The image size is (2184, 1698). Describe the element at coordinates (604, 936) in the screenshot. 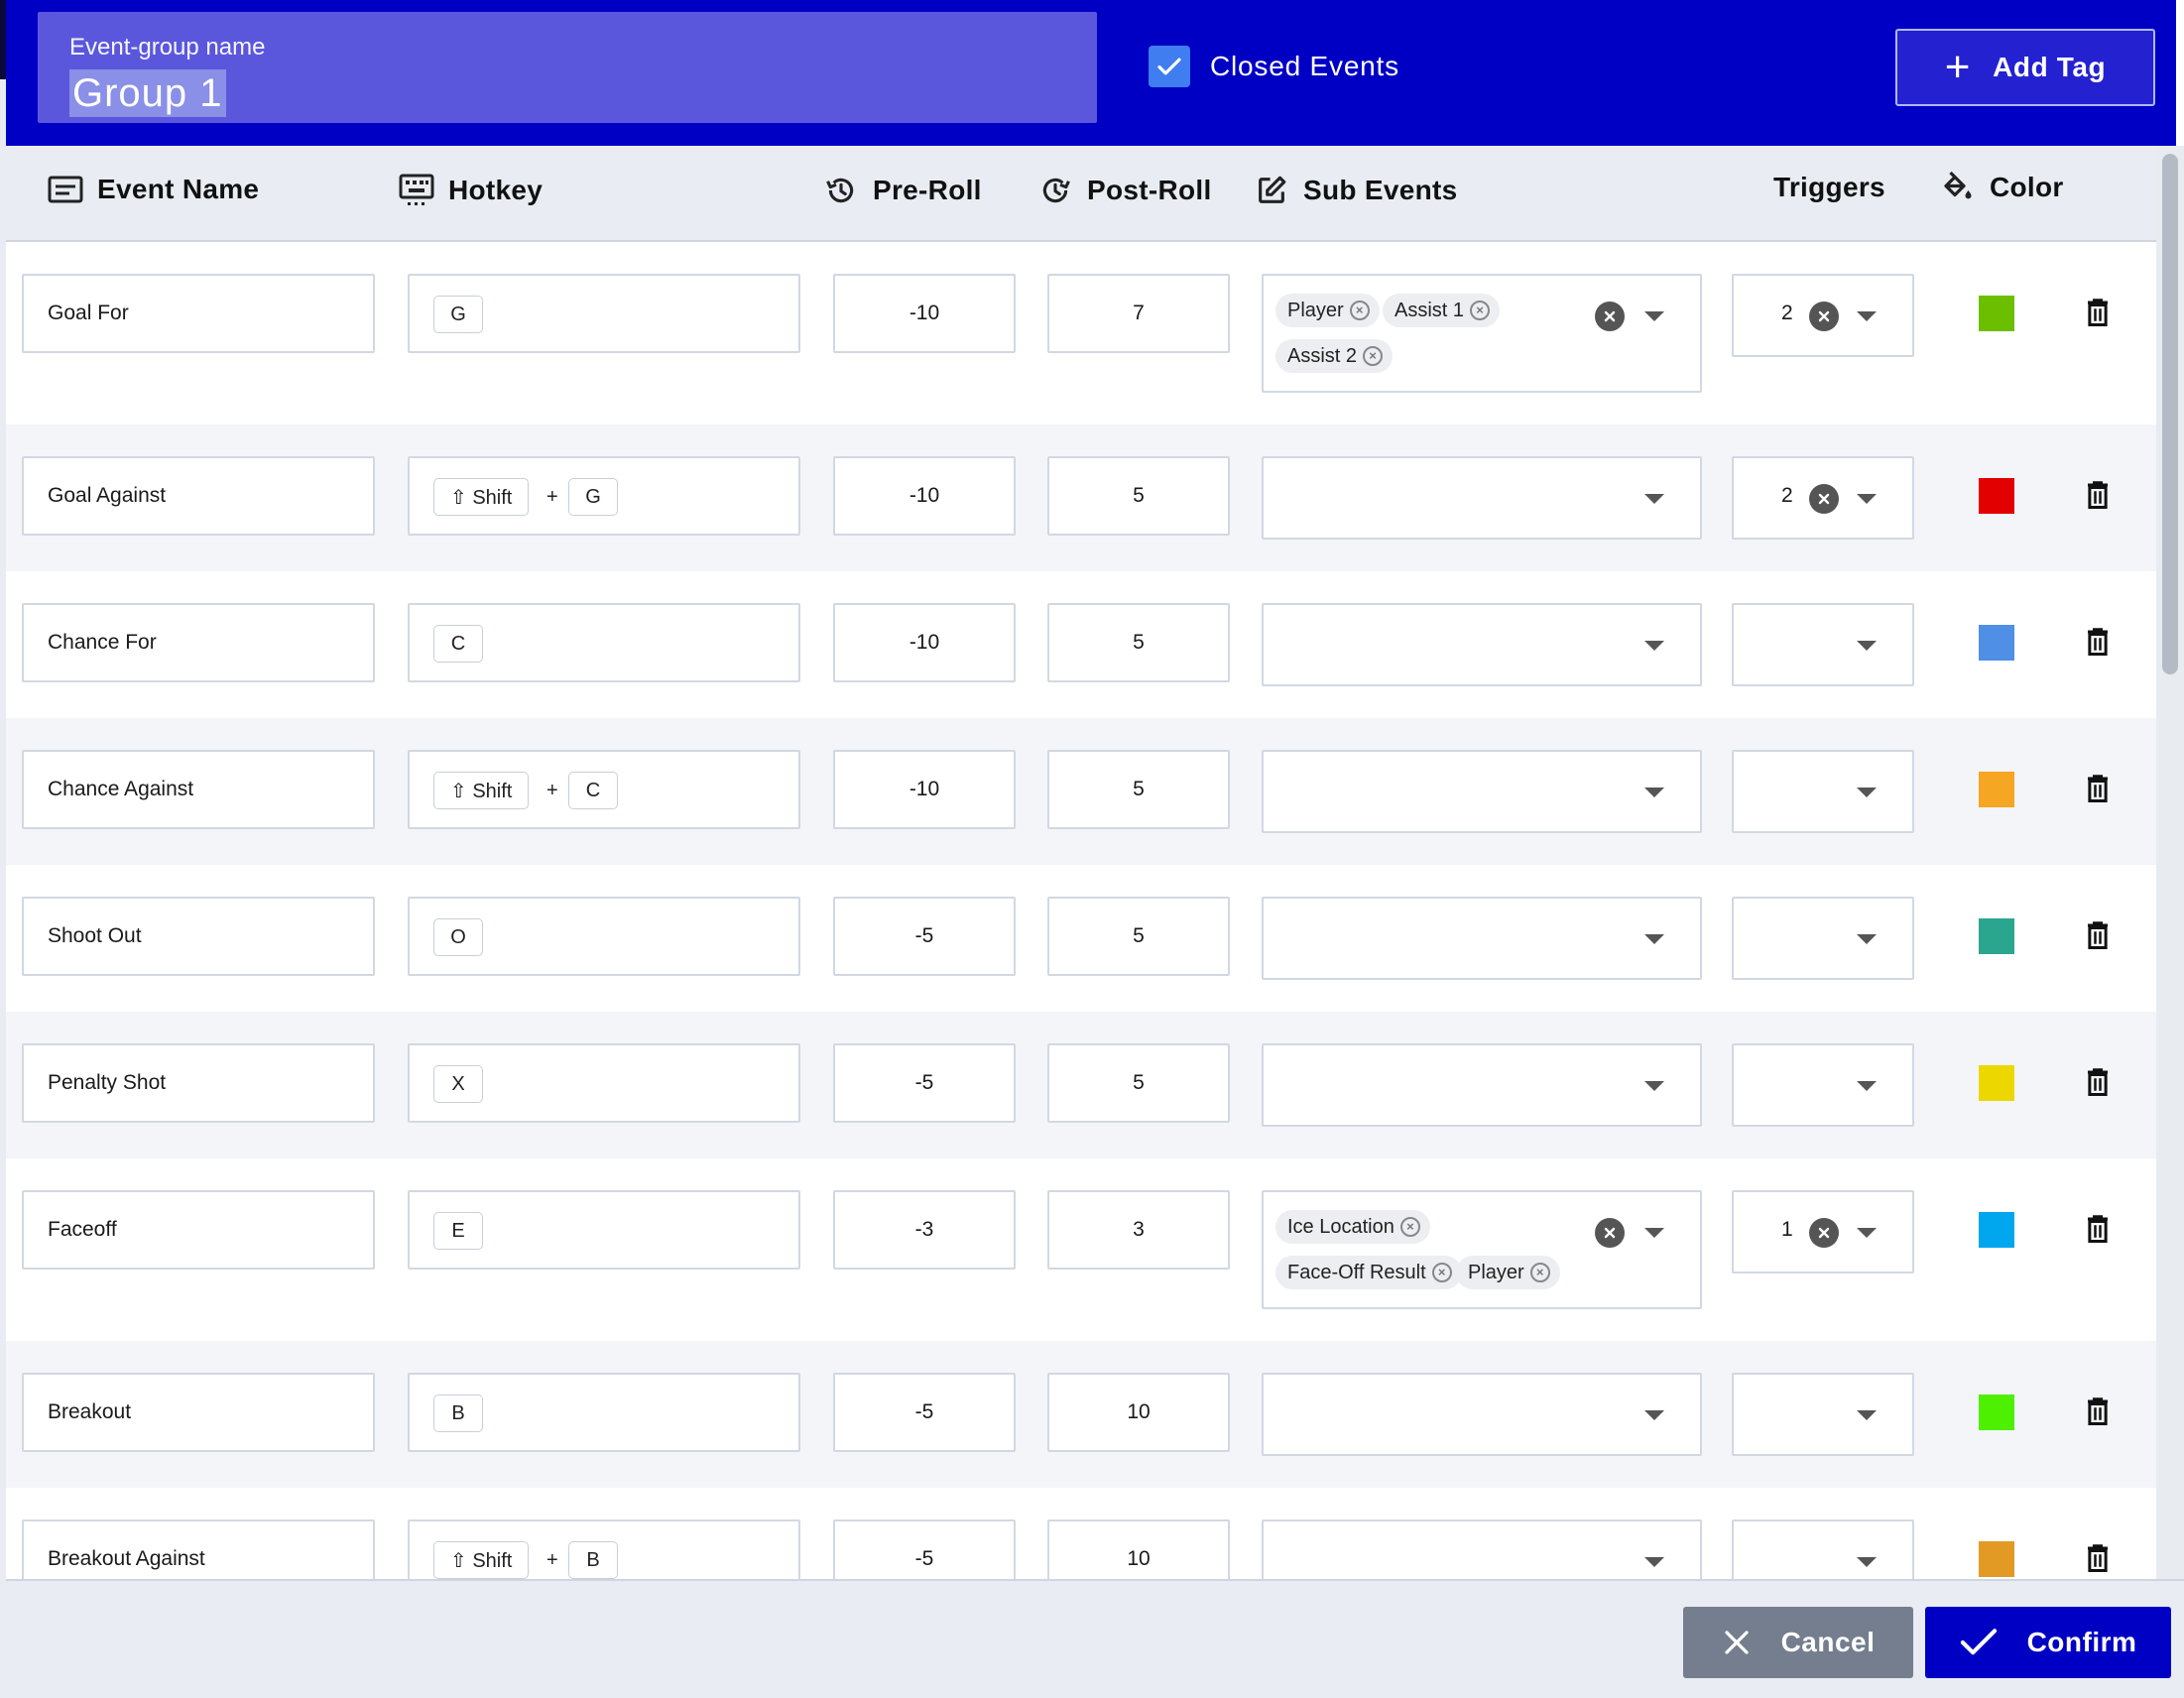

I see `hotkey-input: O` at that location.